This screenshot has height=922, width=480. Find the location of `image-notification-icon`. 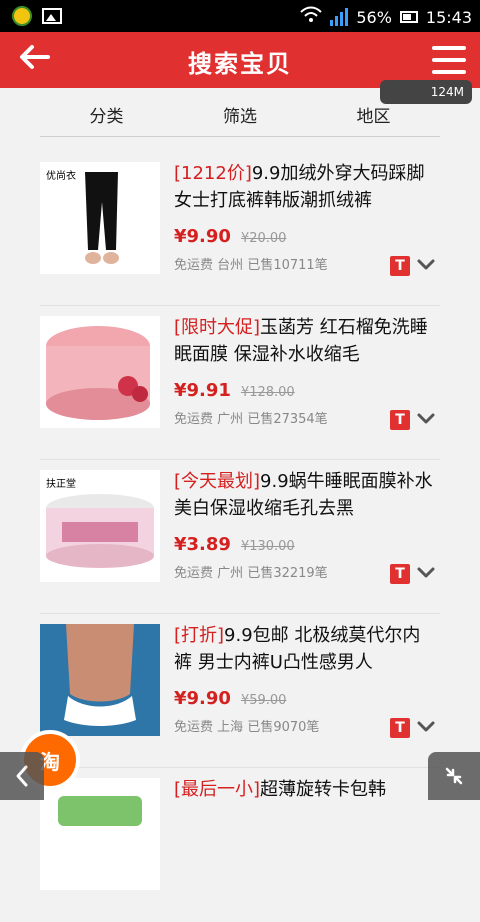

image-notification-icon is located at coordinates (52, 16).